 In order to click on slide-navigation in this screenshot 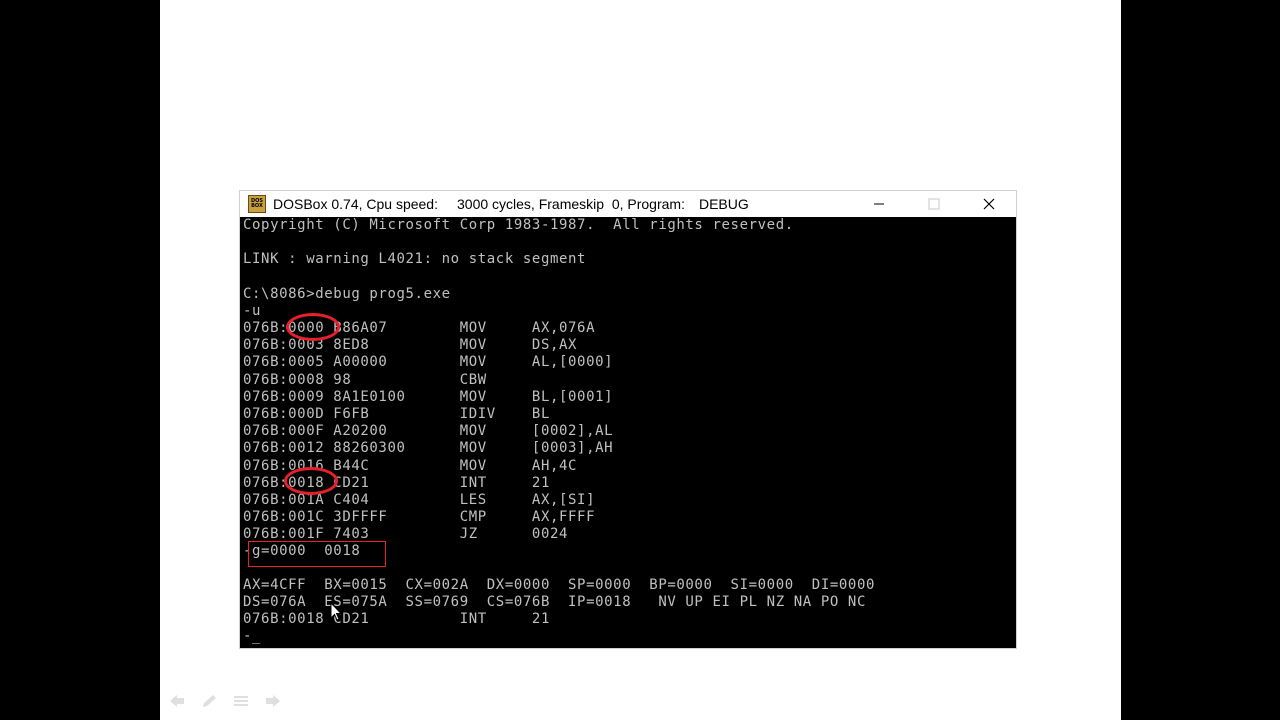, I will do `click(225, 701)`.